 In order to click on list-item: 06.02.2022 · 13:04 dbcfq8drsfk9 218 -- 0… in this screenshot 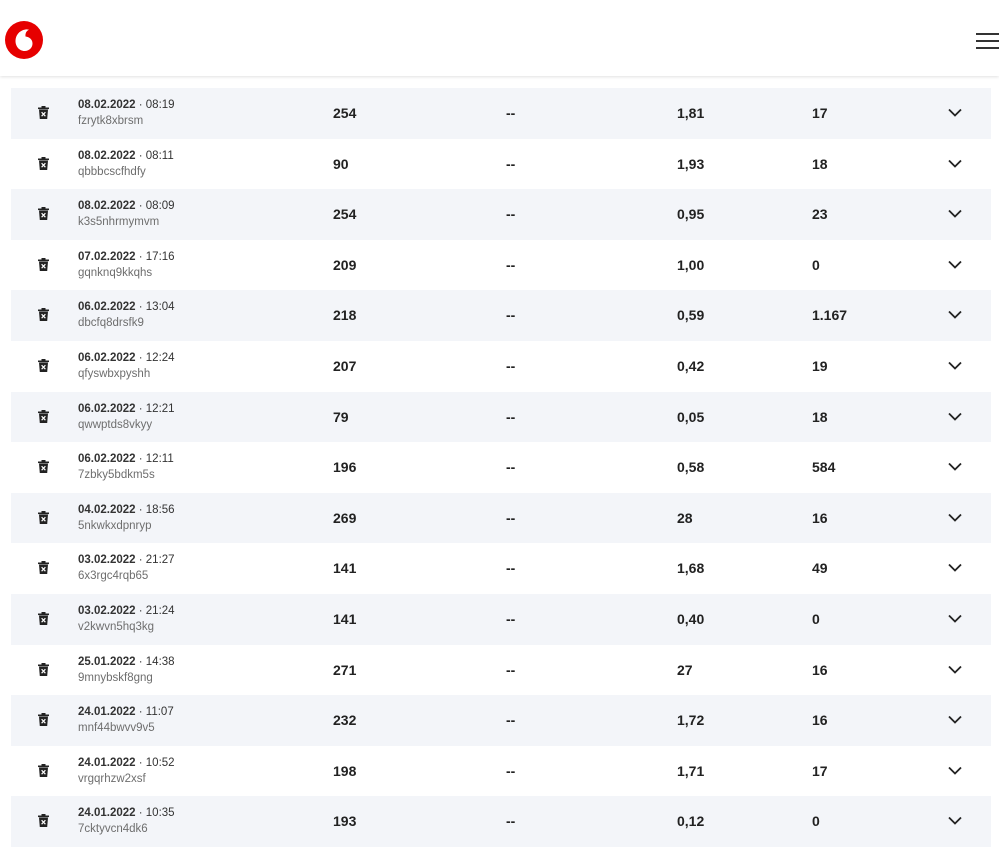, I will do `click(501, 315)`.